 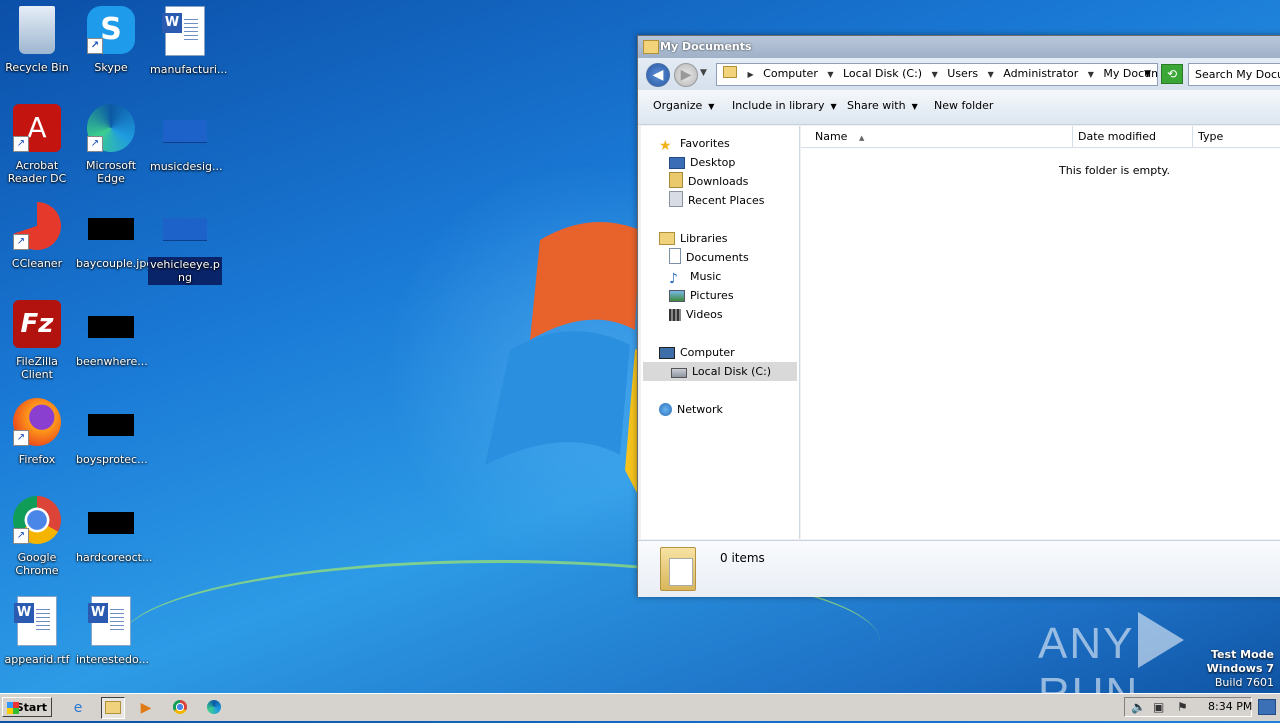 I want to click on explorer-taskbar-icon, so click(x=113, y=708).